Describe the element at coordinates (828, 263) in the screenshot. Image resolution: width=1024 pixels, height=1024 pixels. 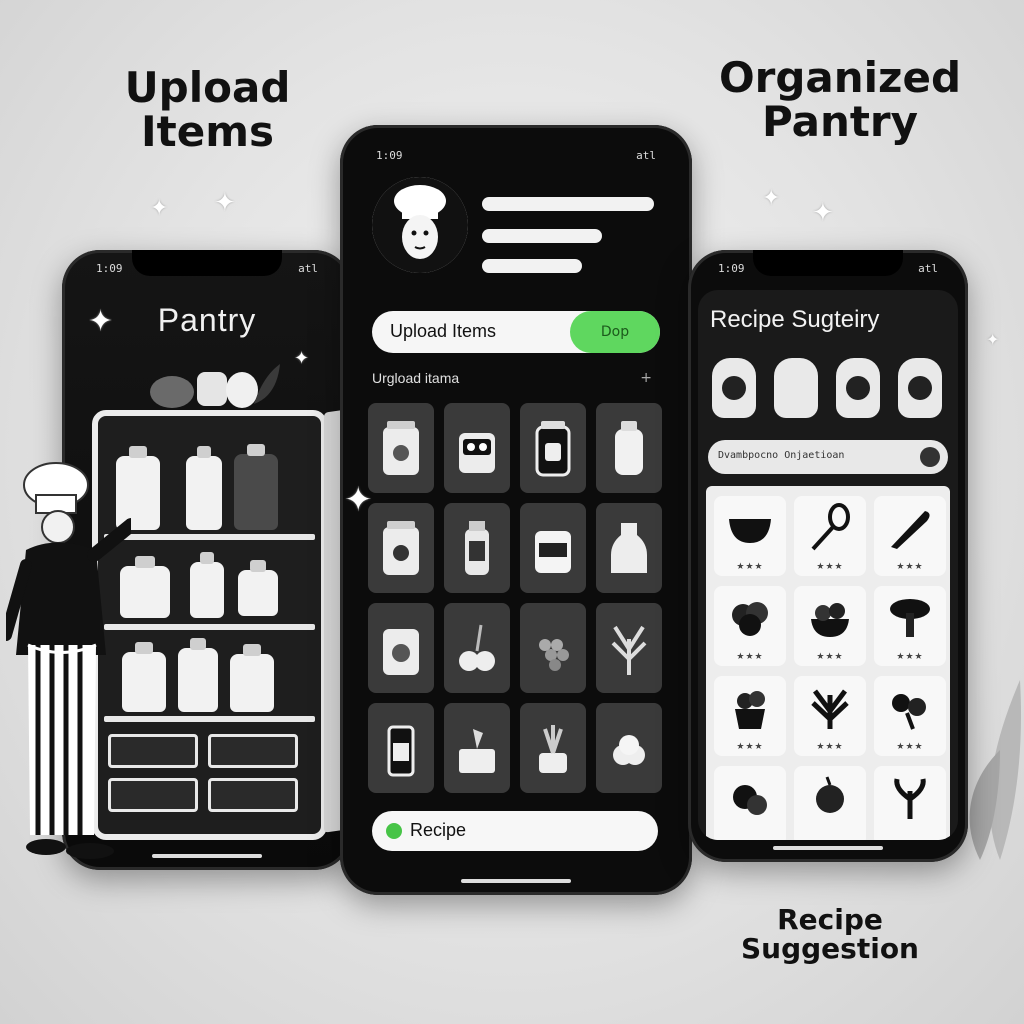
I see `phone-notch` at that location.